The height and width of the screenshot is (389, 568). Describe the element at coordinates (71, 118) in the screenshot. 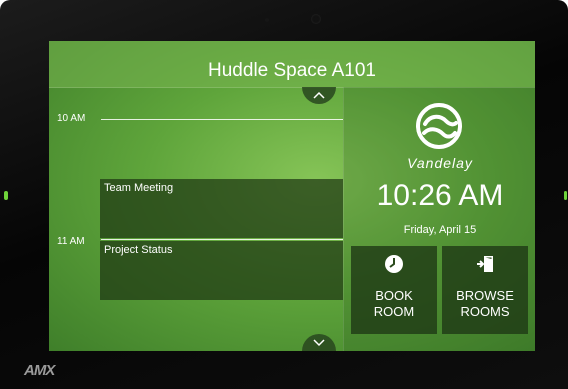

I see `time-label-10am: 10 AM` at that location.